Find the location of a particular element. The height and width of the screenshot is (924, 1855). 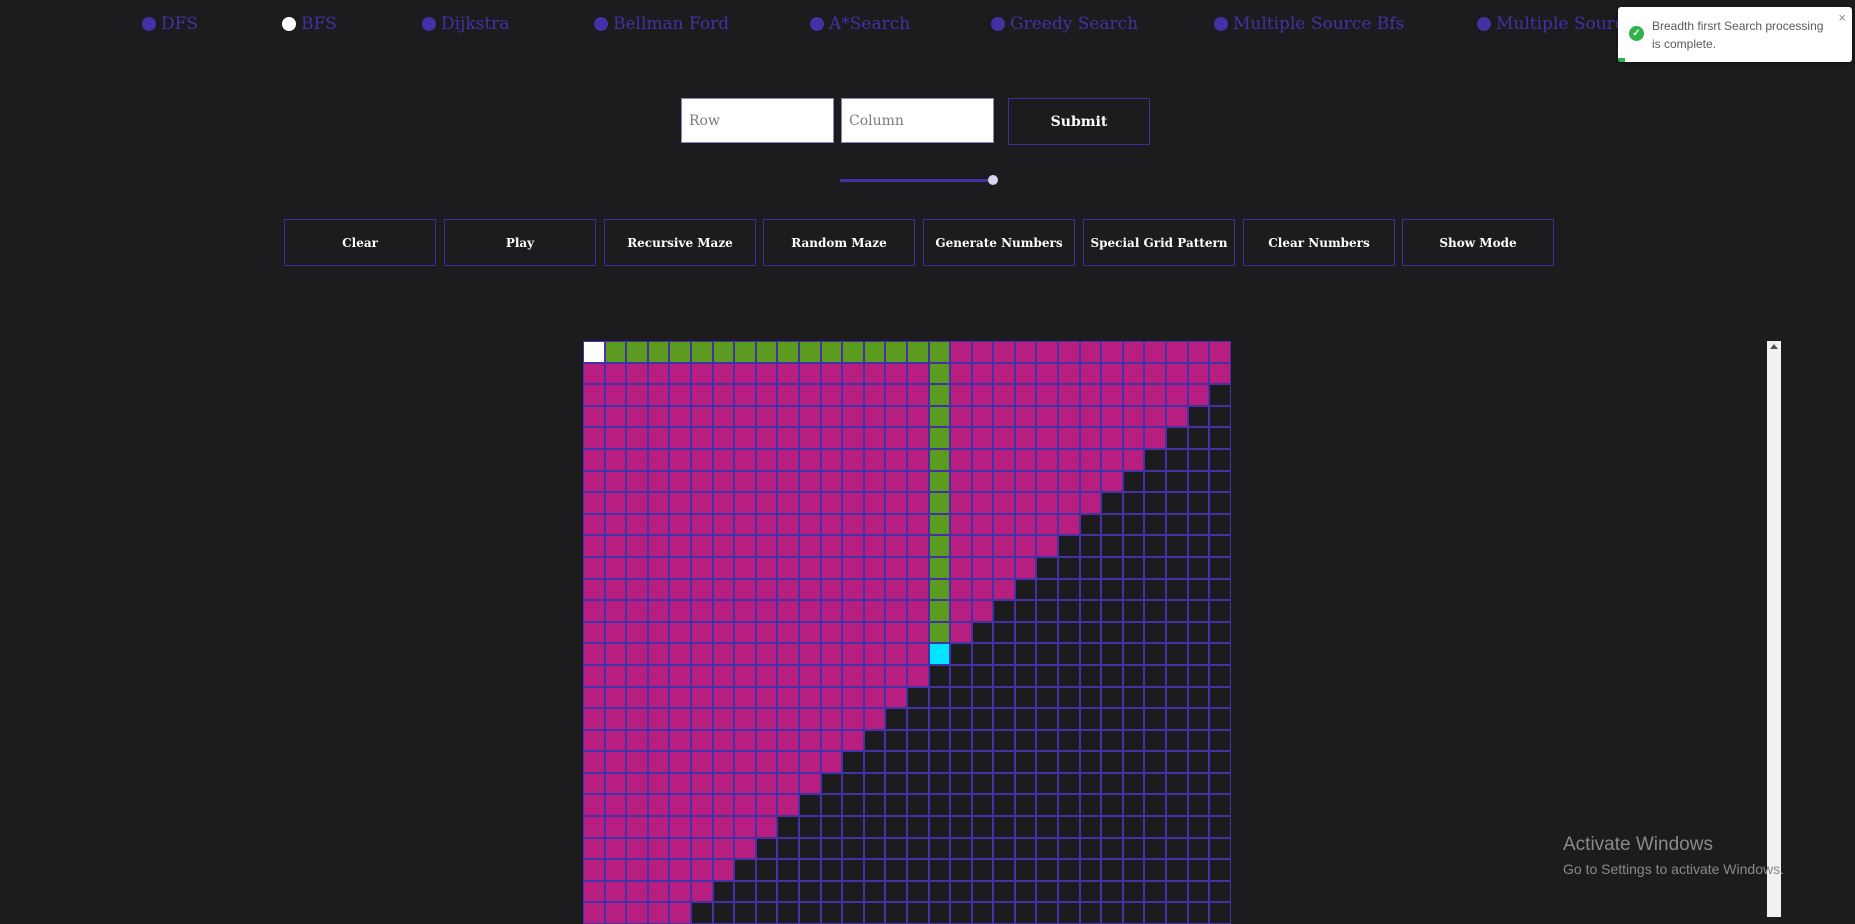

algo-option-dijkstra: Dijkstra is located at coordinates (465, 24).